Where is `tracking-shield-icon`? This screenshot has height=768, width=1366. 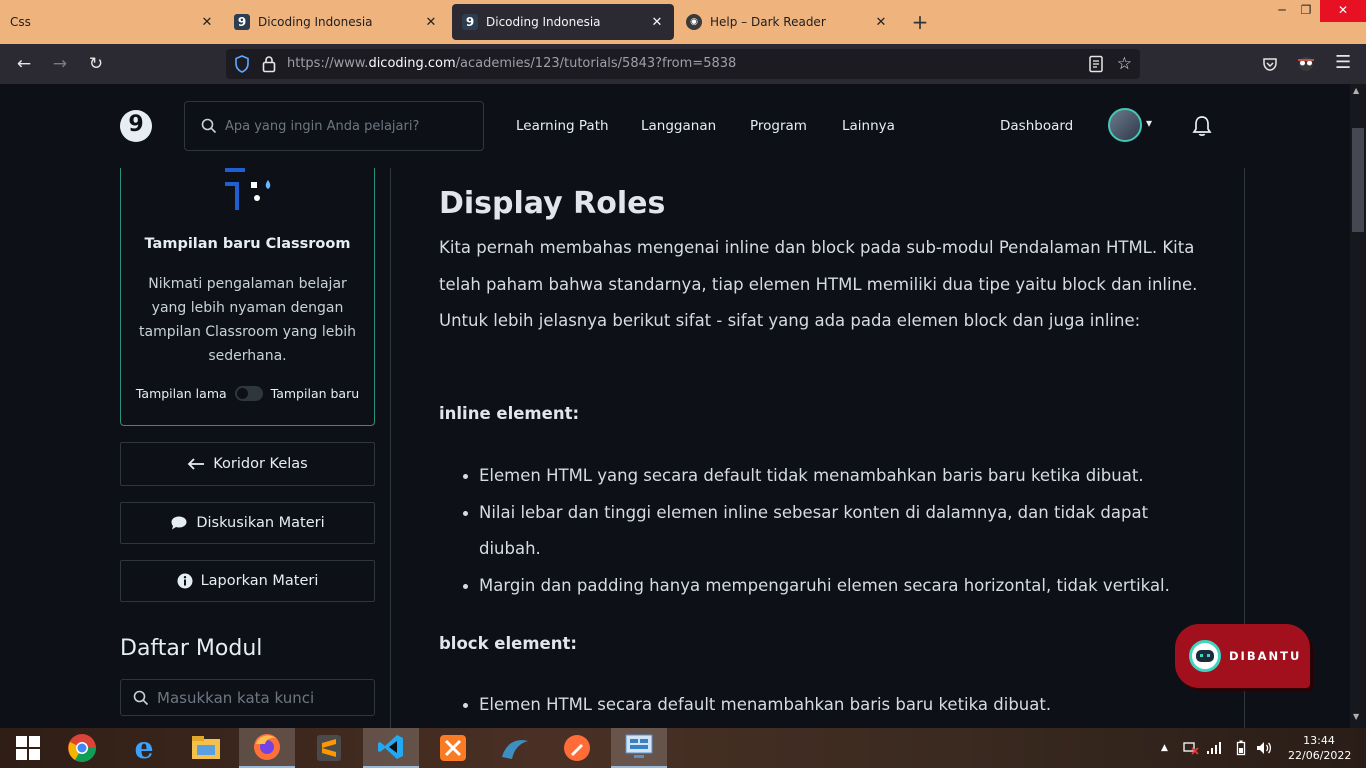 tracking-shield-icon is located at coordinates (242, 64).